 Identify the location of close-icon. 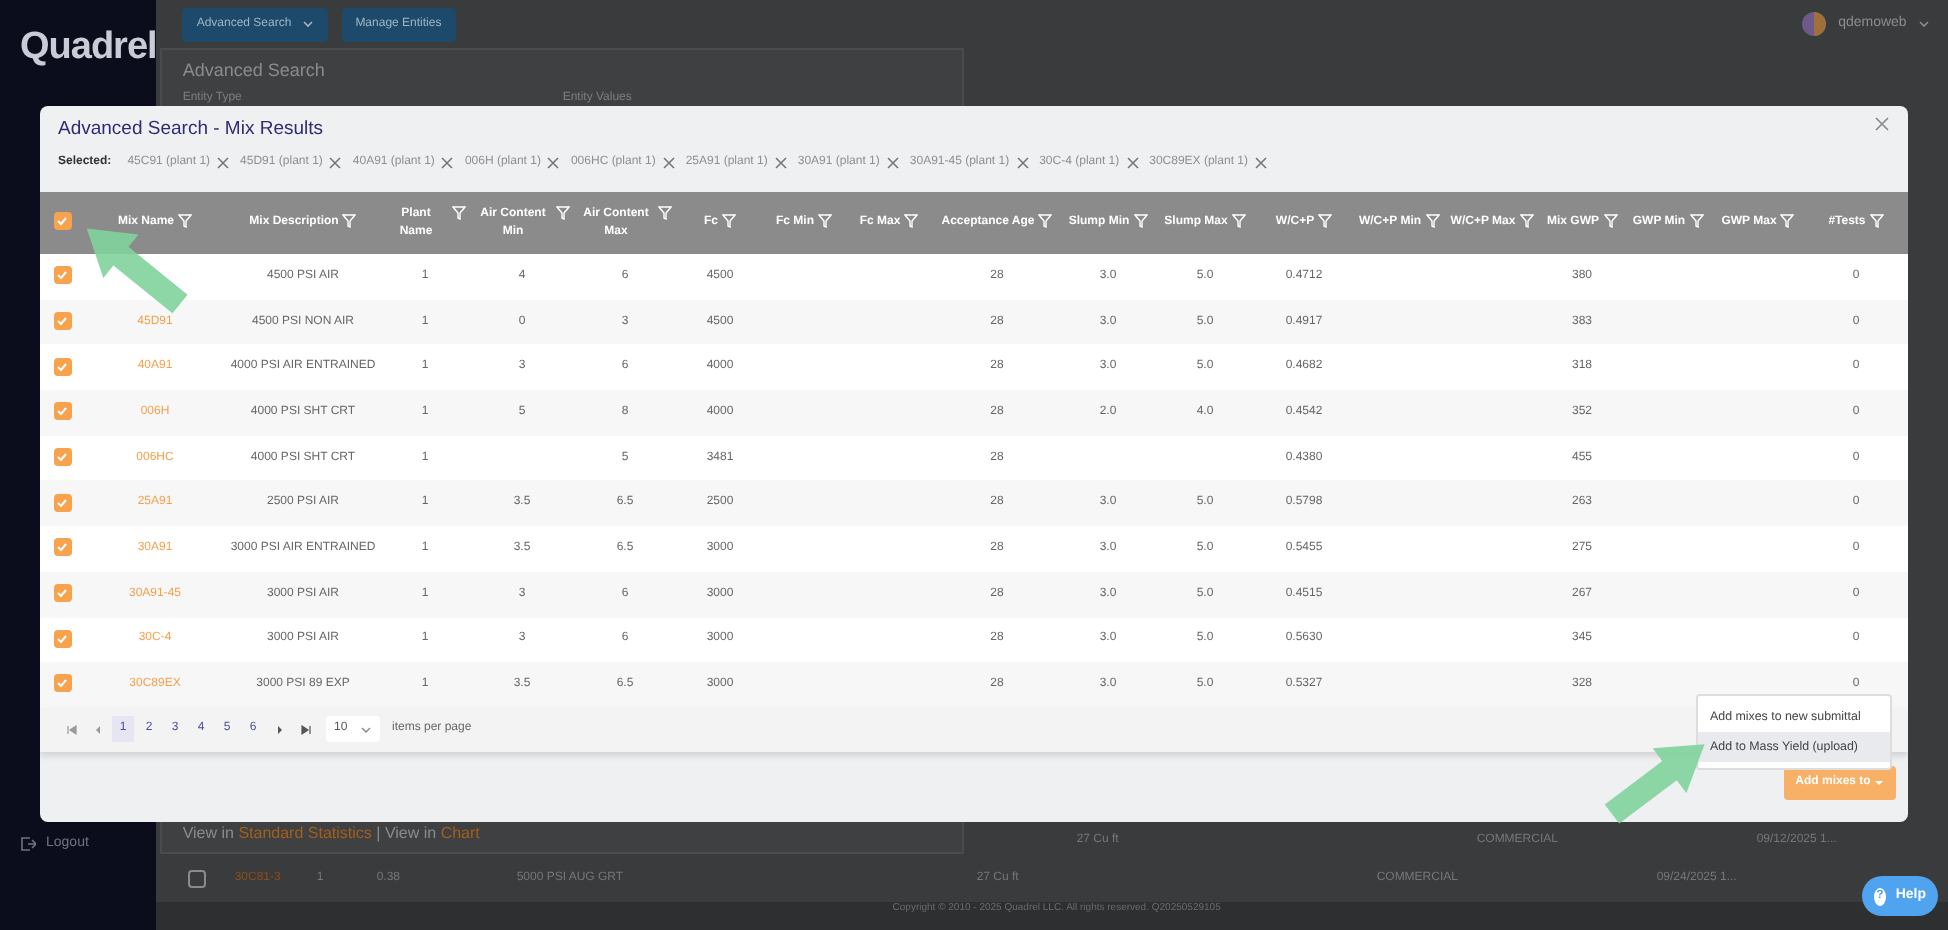
(1882, 124).